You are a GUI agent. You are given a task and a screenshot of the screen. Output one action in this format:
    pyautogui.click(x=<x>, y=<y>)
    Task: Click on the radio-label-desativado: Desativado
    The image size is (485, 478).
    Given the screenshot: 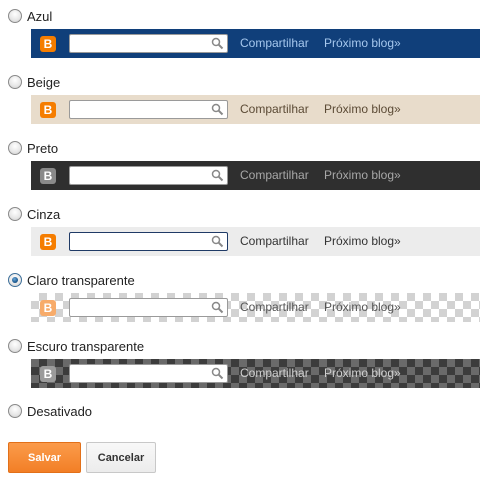 What is the action you would take?
    pyautogui.click(x=60, y=411)
    